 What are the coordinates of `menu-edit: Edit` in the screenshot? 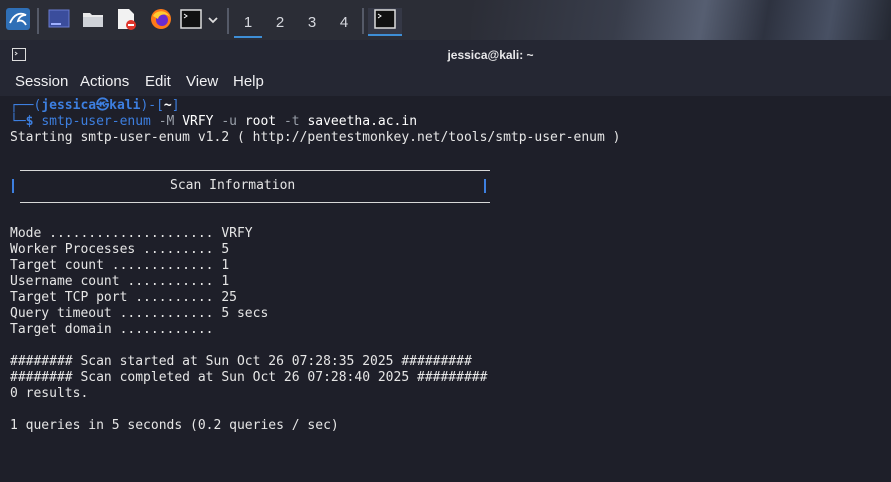 It's located at (158, 81).